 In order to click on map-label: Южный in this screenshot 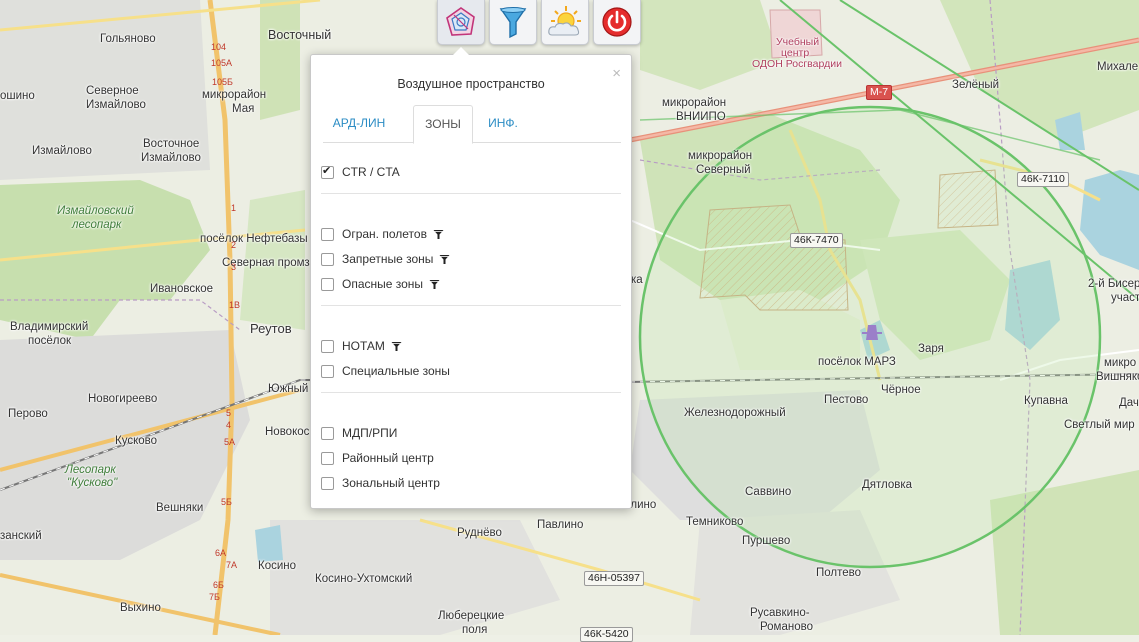, I will do `click(288, 389)`.